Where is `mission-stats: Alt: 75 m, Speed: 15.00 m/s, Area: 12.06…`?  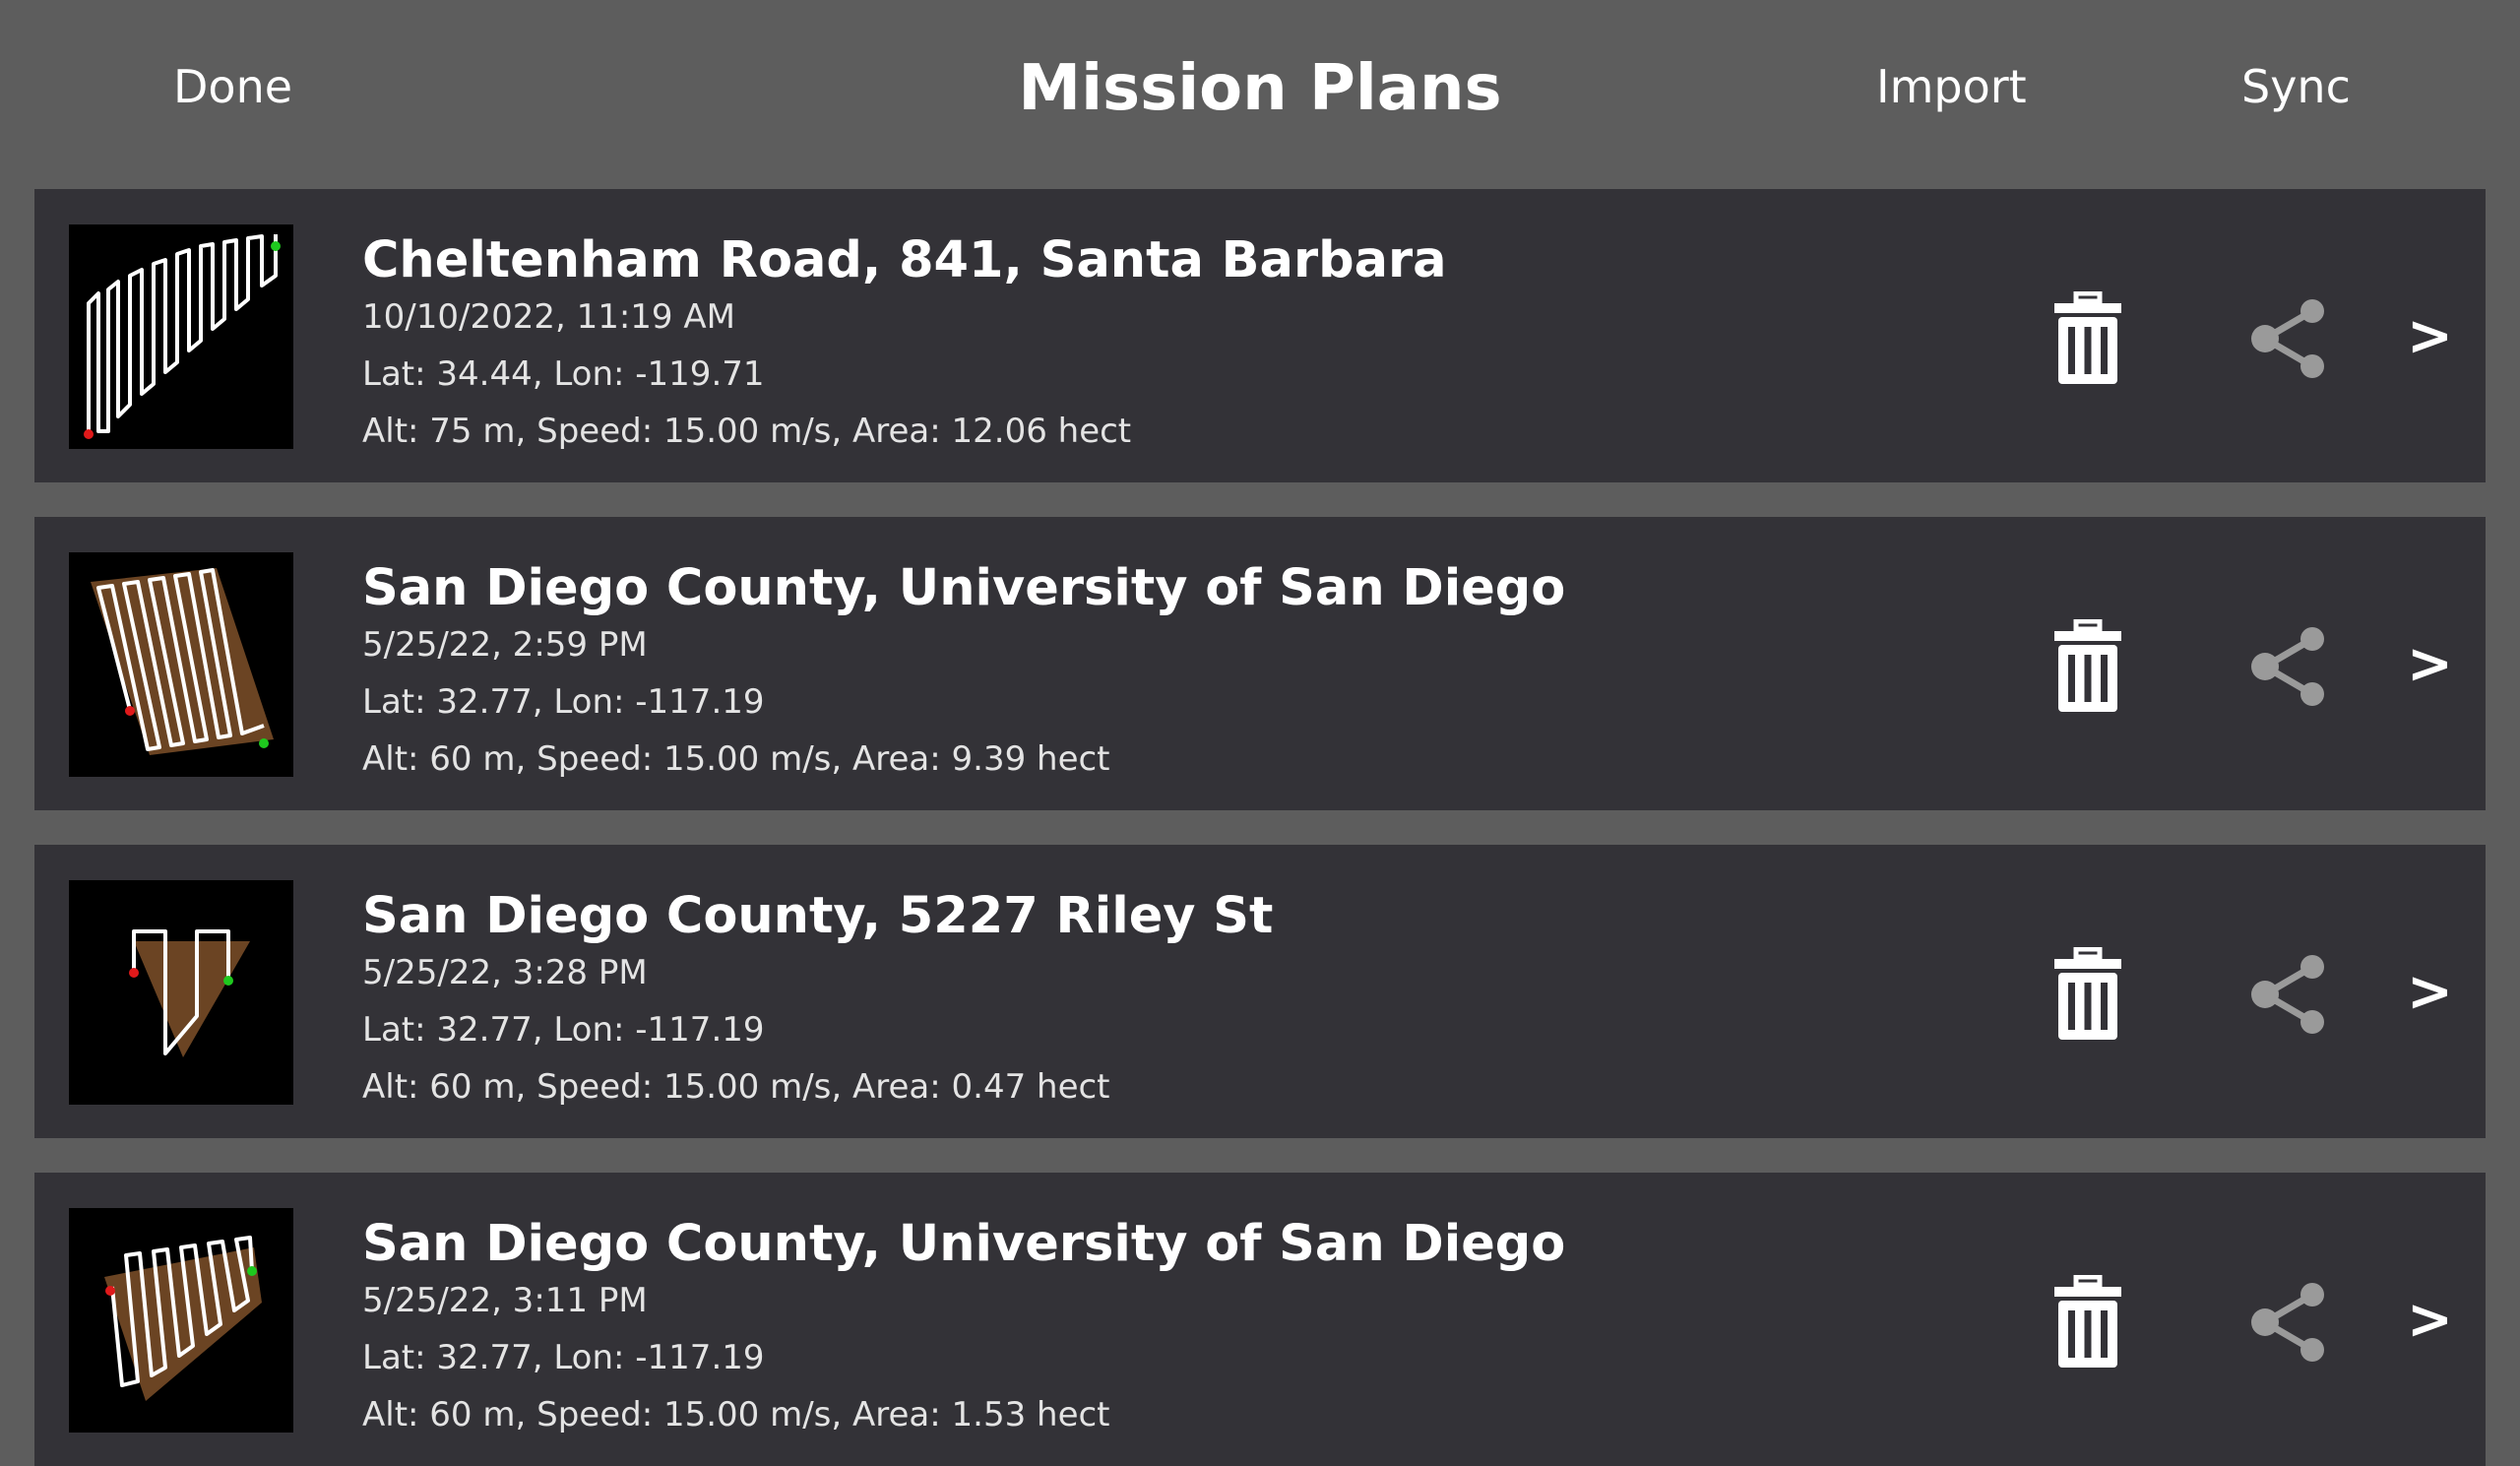
mission-stats: Alt: 75 m, Speed: 15.00 m/s, Area: 12.06… is located at coordinates (747, 432).